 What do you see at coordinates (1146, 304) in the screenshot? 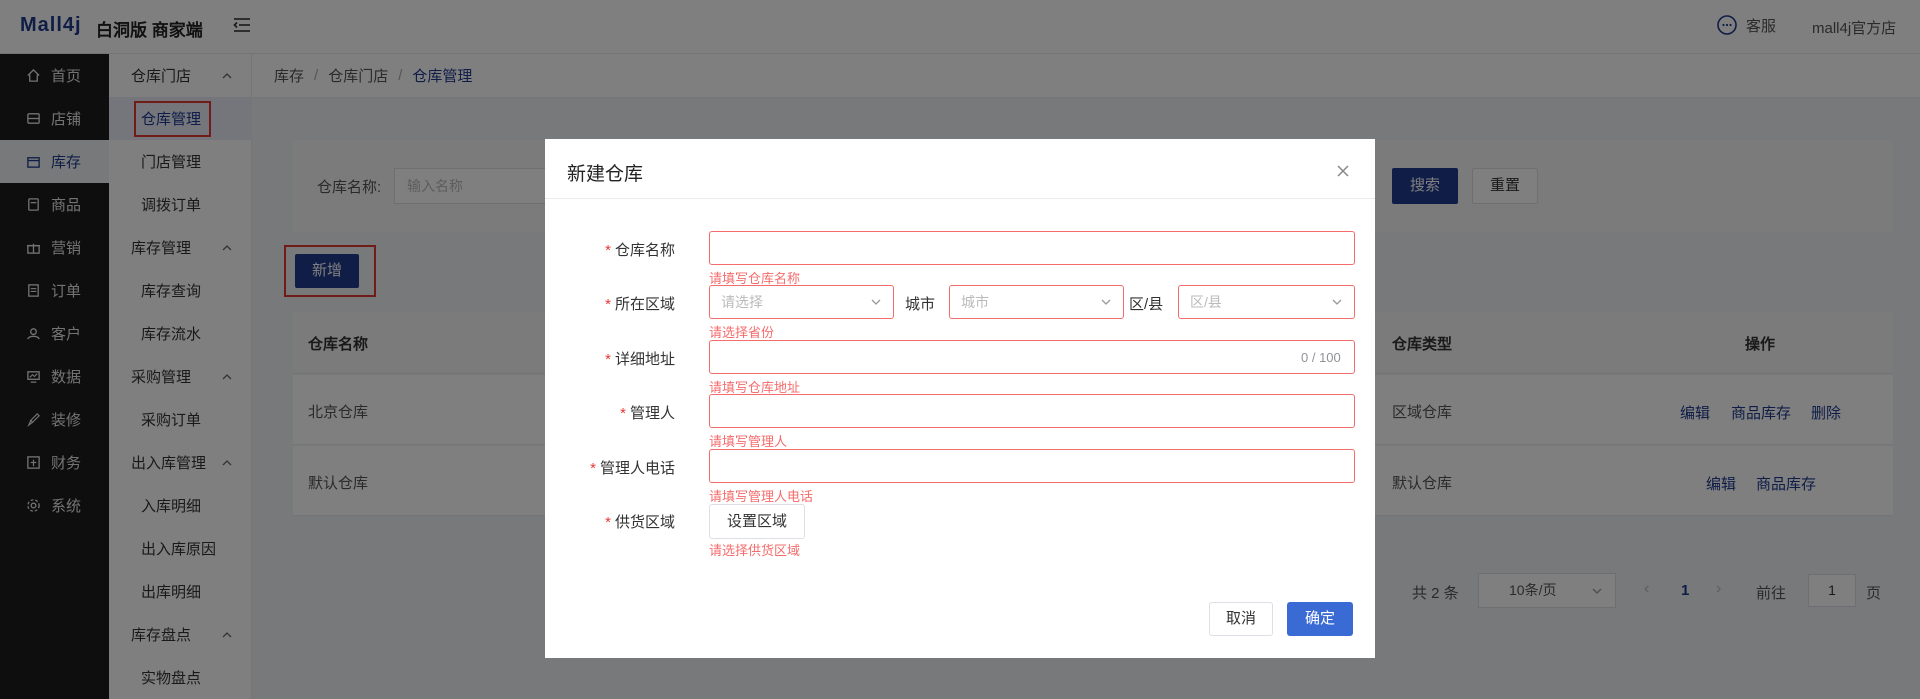
I see `district-label: 区/县` at bounding box center [1146, 304].